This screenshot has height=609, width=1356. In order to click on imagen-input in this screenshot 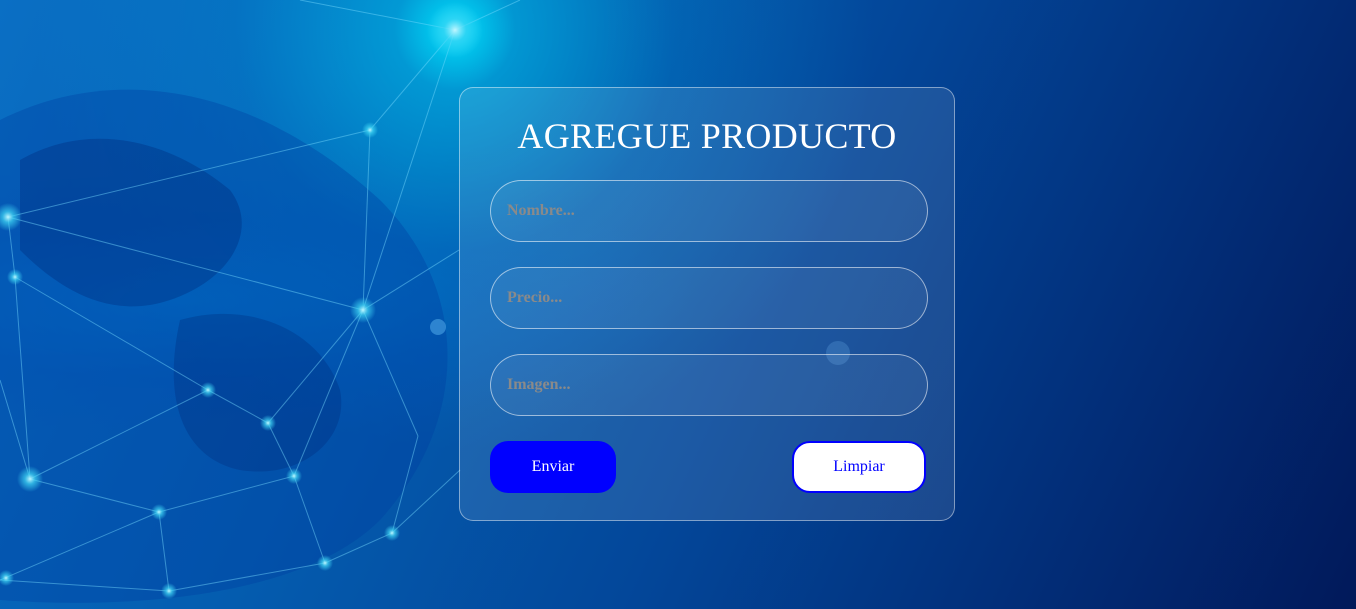, I will do `click(709, 385)`.